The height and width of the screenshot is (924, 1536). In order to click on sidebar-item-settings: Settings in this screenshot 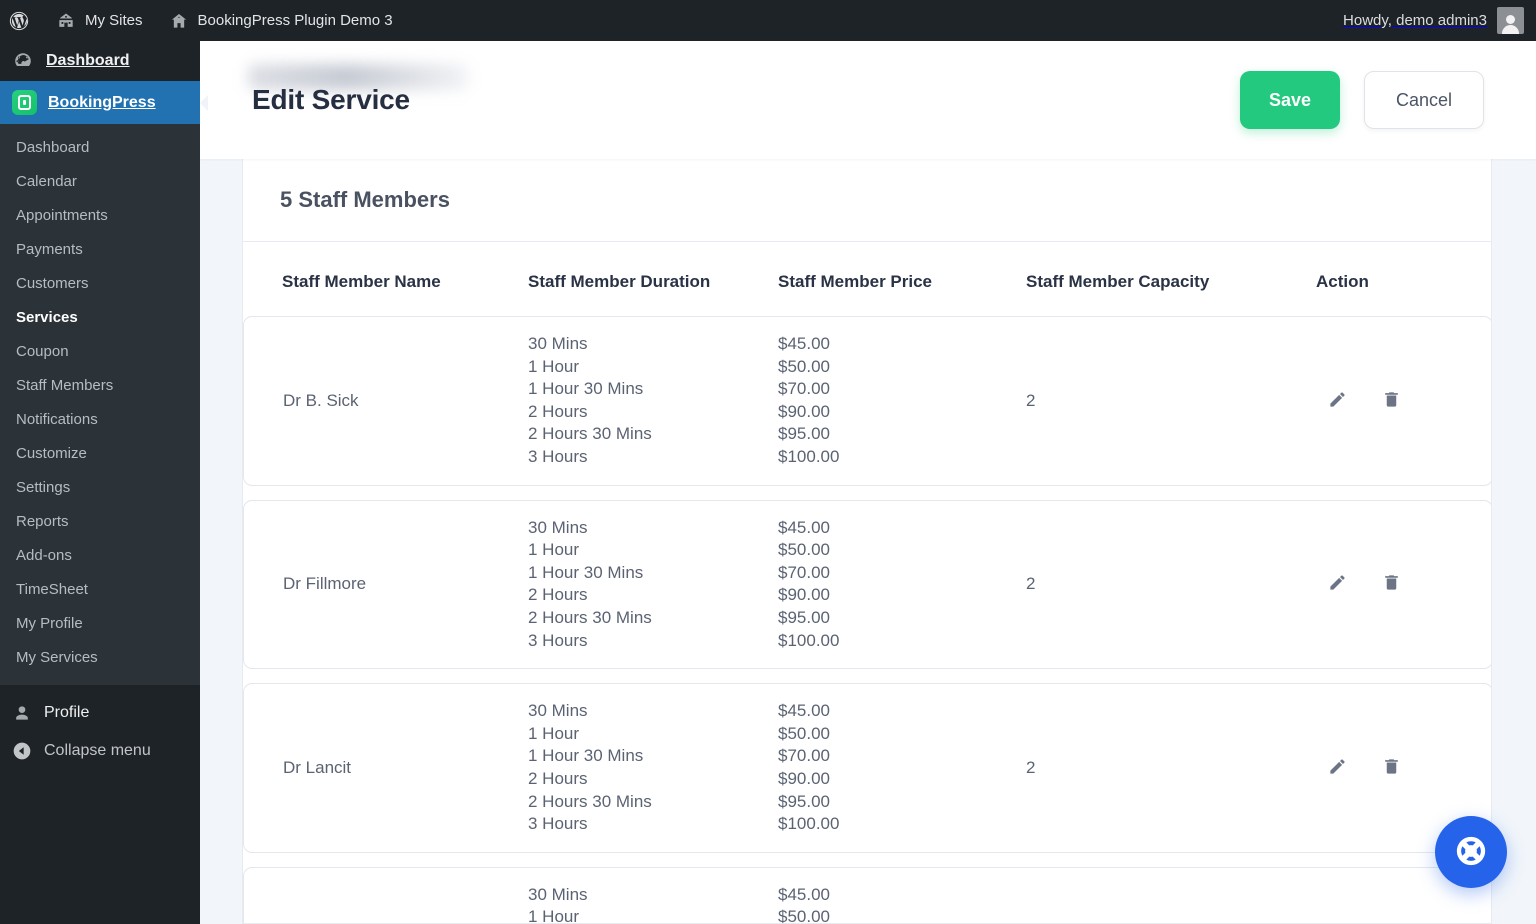, I will do `click(100, 488)`.